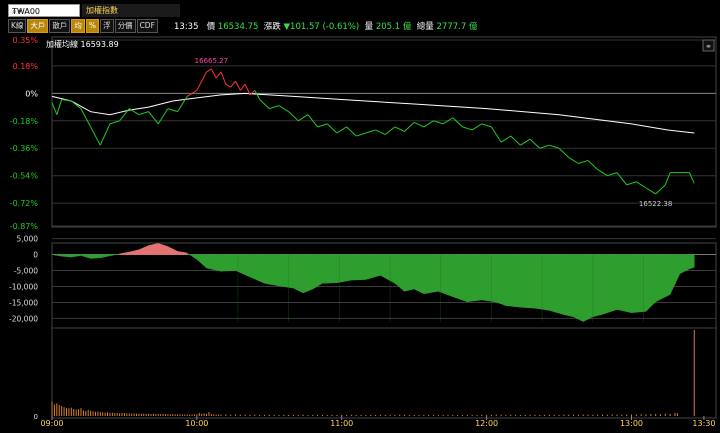 The height and width of the screenshot is (433, 720). I want to click on x-tick-label: 10:00, so click(196, 423).